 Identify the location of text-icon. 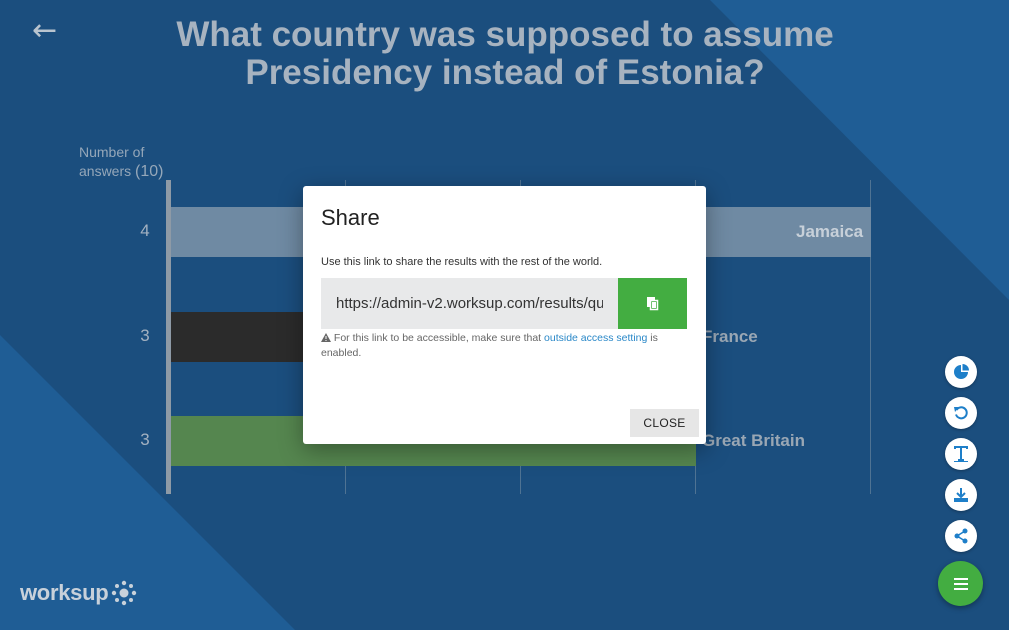
(961, 454).